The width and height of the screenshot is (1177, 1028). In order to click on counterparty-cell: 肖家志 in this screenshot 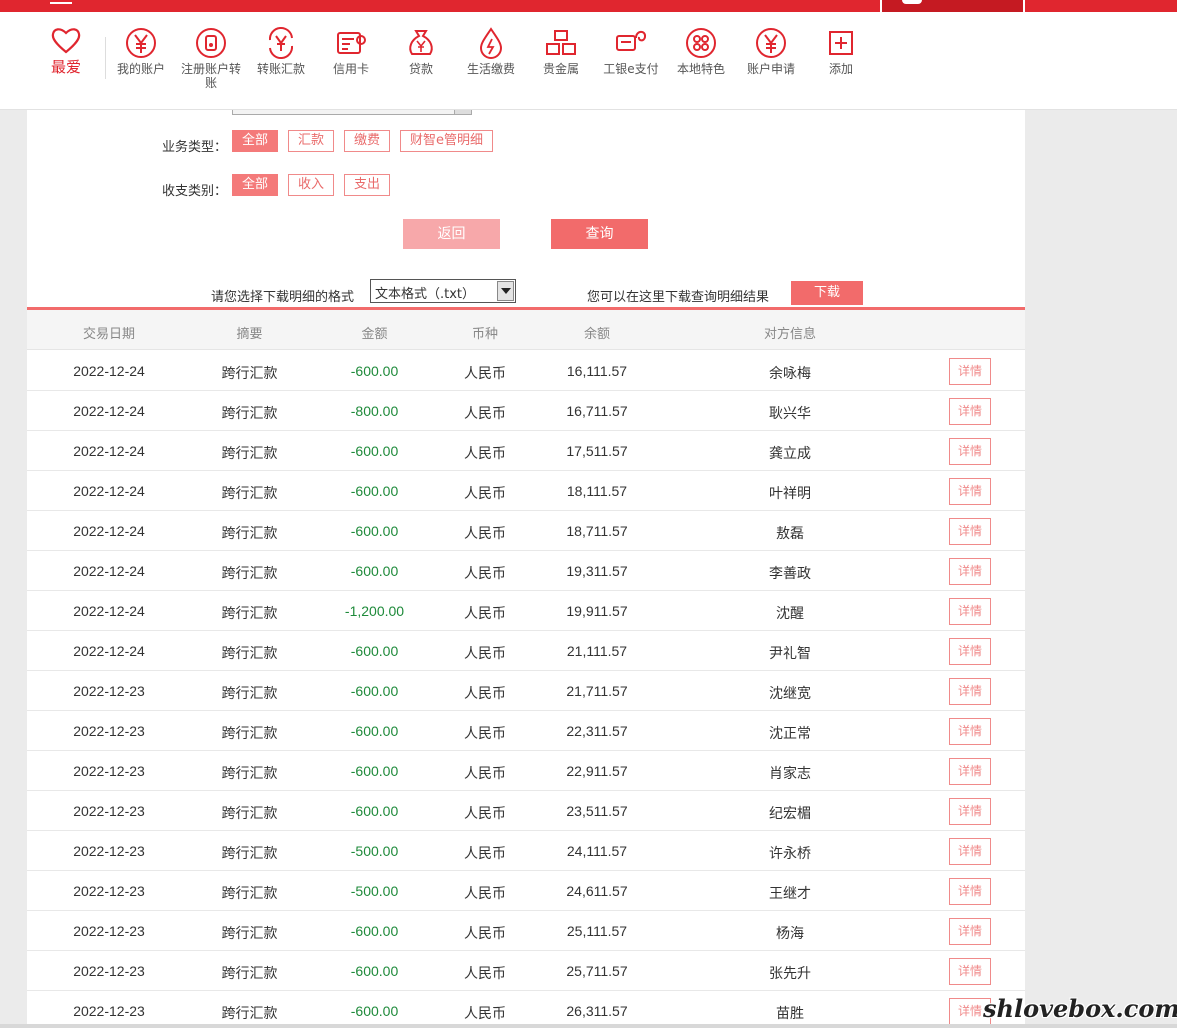, I will do `click(790, 773)`.